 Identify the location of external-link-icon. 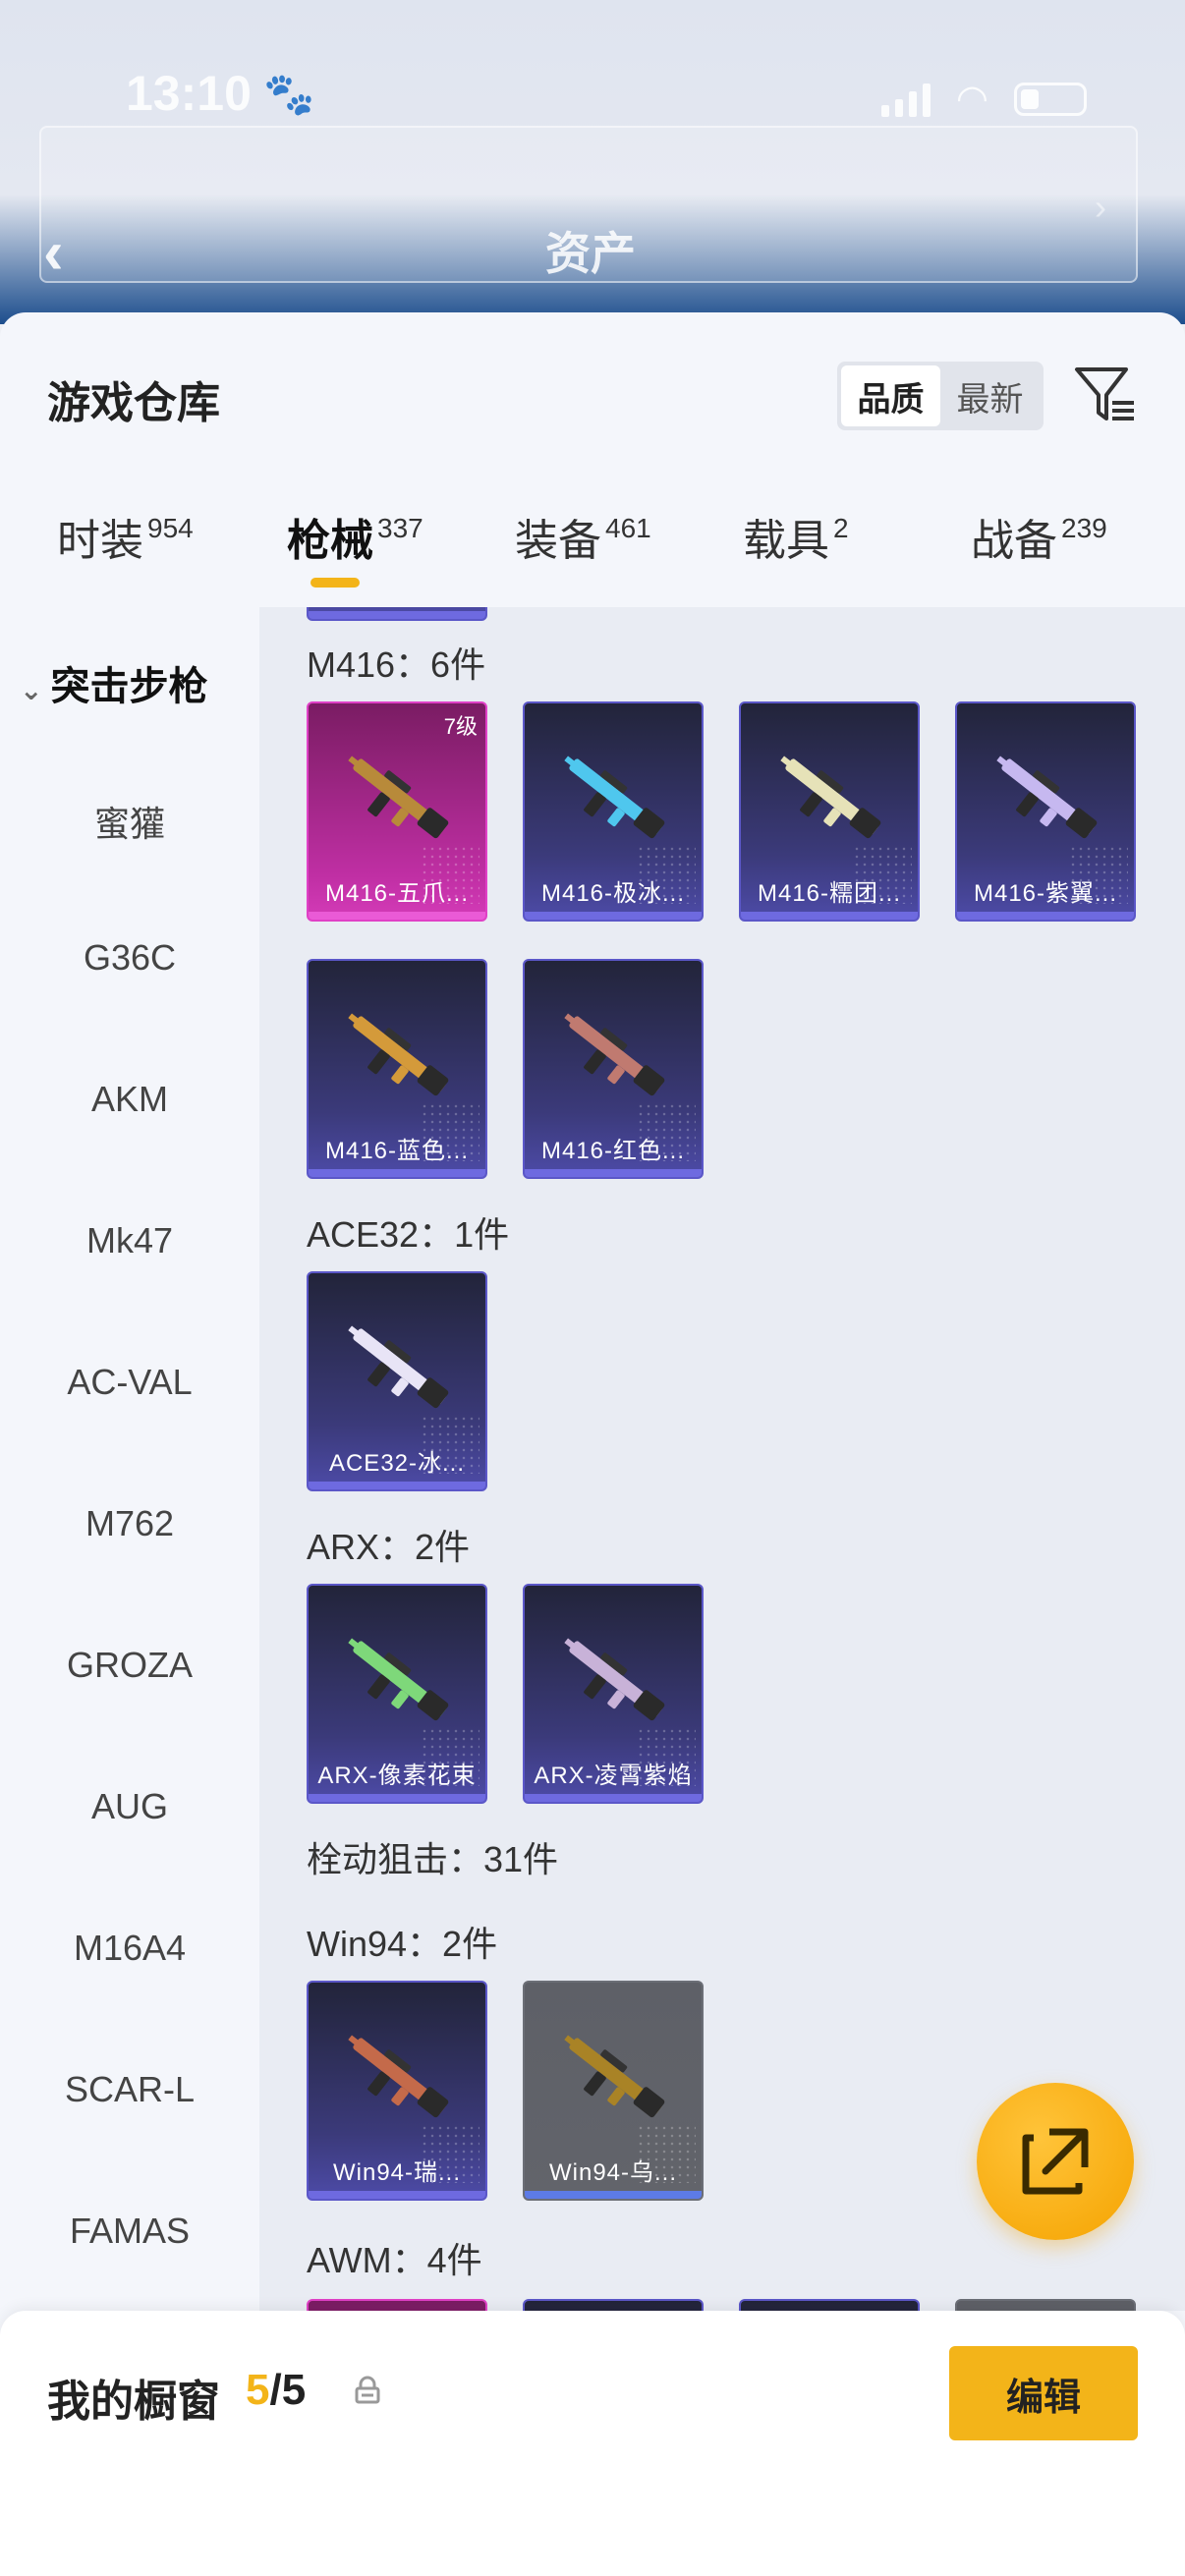
(1056, 2161).